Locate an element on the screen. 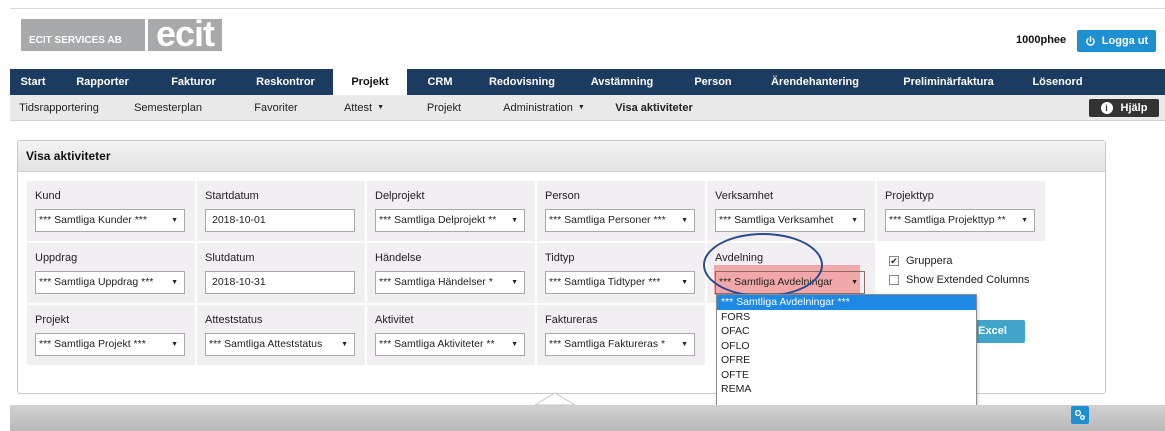 Image resolution: width=1165 pixels, height=431 pixels. subnav-attest-label: Attest is located at coordinates (358, 108).